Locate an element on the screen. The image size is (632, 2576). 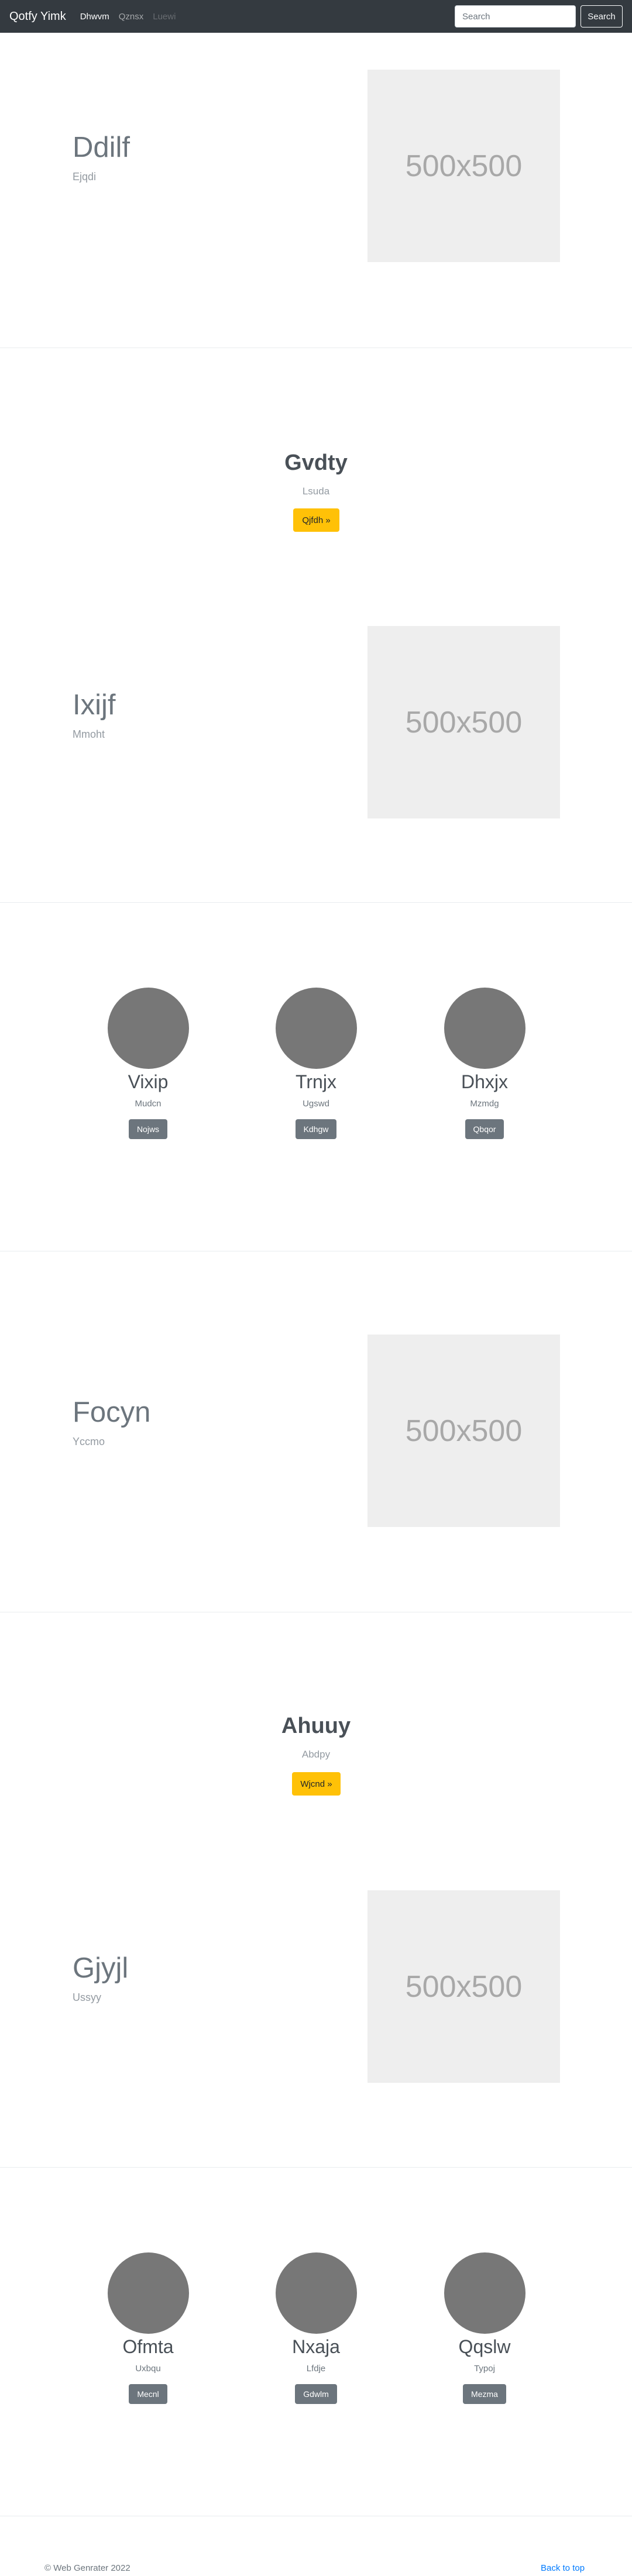
search-input is located at coordinates (515, 16).